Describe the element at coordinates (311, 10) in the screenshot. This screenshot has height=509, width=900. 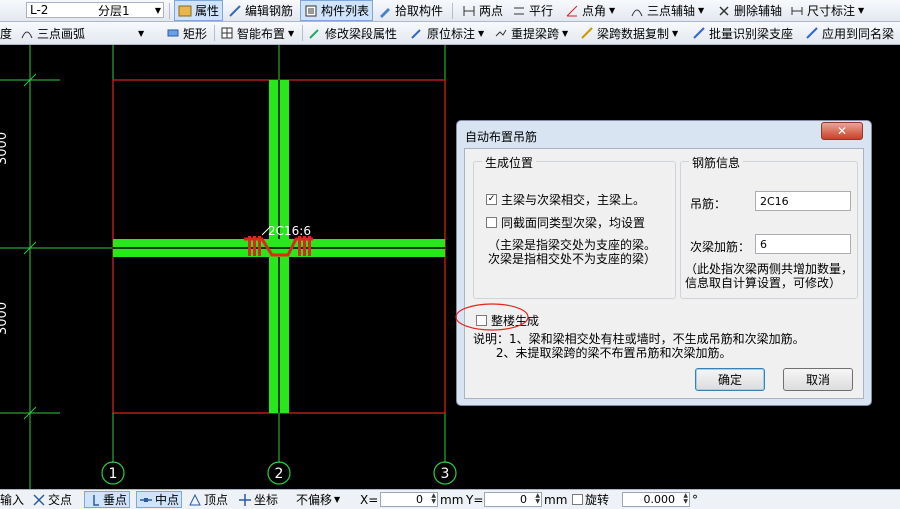
I see `list-icon` at that location.